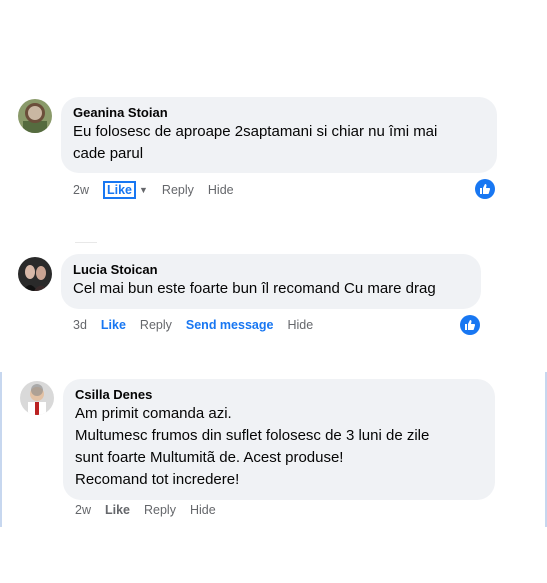 Image resolution: width=547 pixels, height=583 pixels. I want to click on comment-author: Csilla Denes, so click(279, 395).